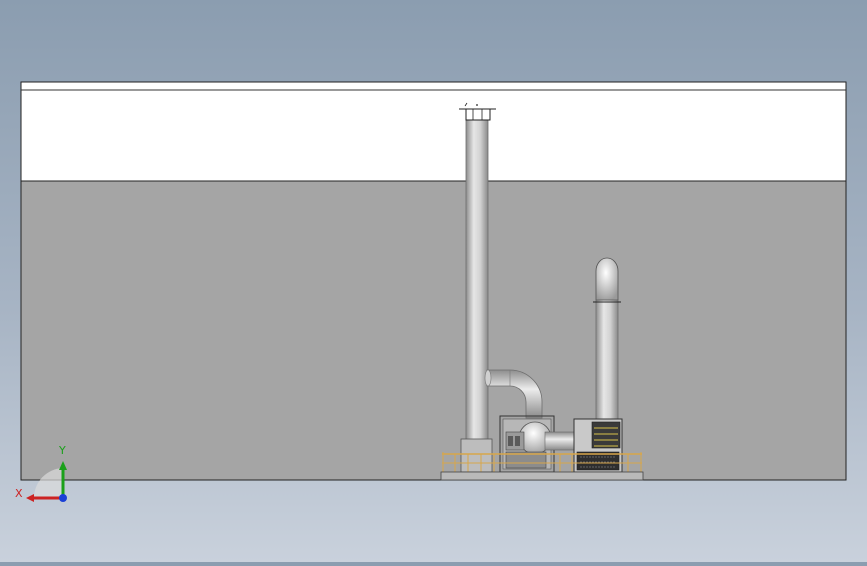 This screenshot has width=867, height=566. What do you see at coordinates (62, 450) in the screenshot?
I see `y-axis-label: Y` at bounding box center [62, 450].